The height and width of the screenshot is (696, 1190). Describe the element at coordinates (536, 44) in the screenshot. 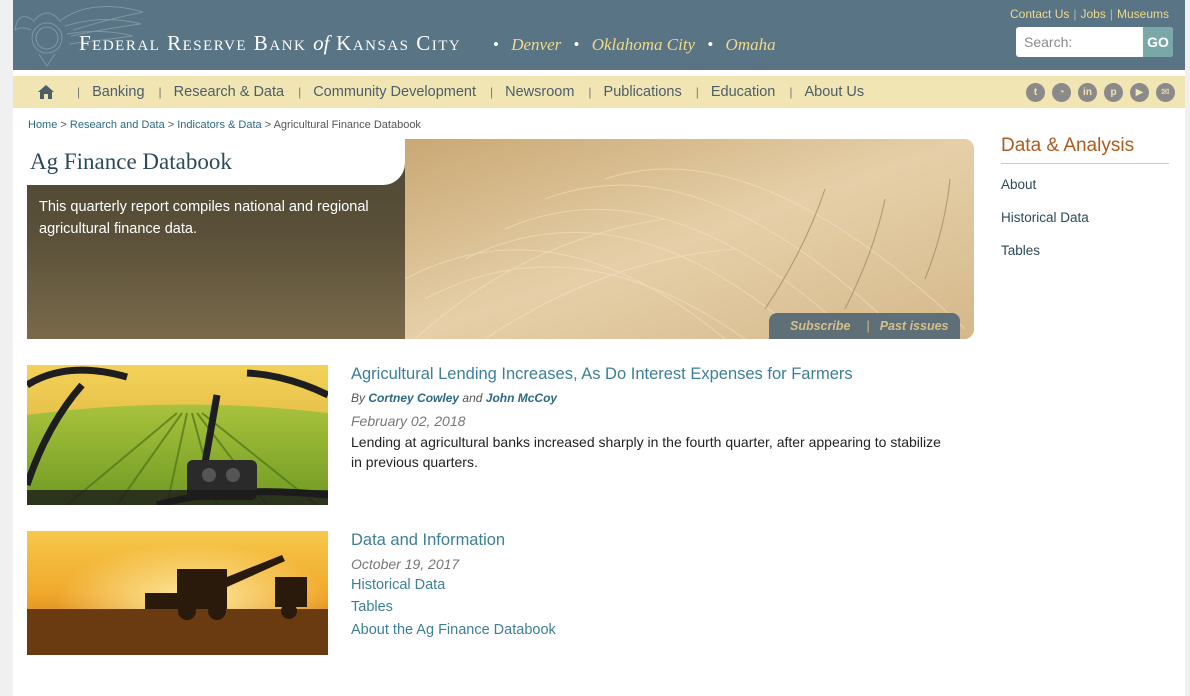

I see `branch-link-denver: Denver` at that location.